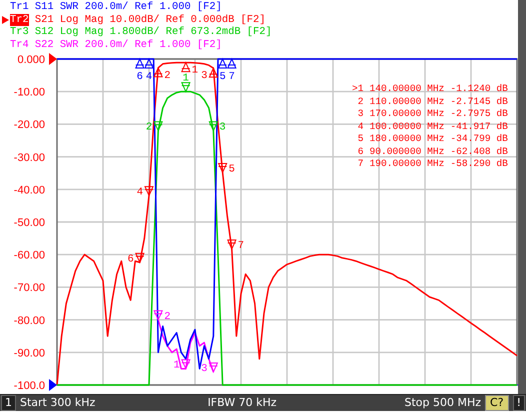 Image resolution: width=526 pixels, height=412 pixels. Describe the element at coordinates (29, 158) in the screenshot. I see `y-tick-label: -30.00` at that location.